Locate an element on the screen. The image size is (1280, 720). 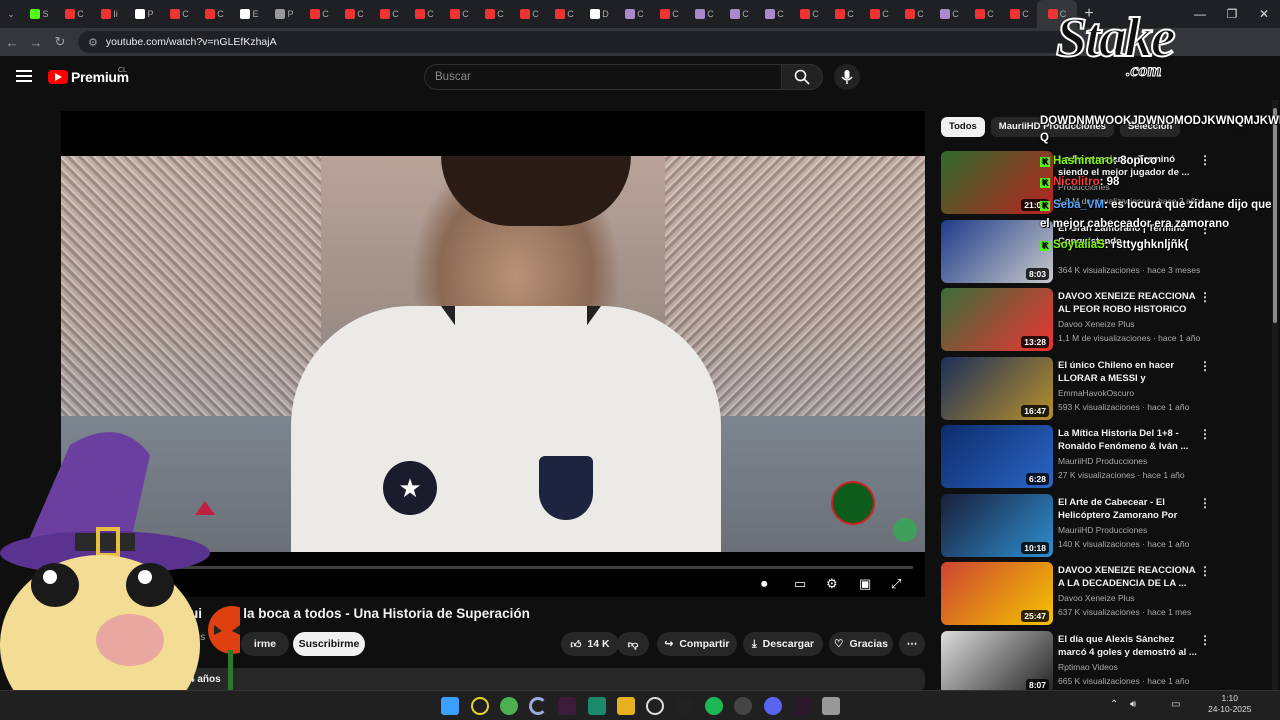
video-thumbnail: 25:47 is located at coordinates (997, 593).